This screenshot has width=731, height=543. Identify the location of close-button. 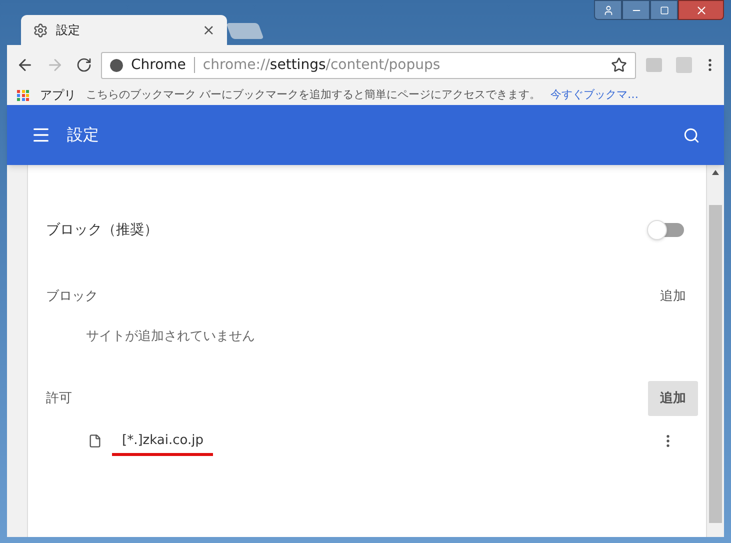
(701, 10).